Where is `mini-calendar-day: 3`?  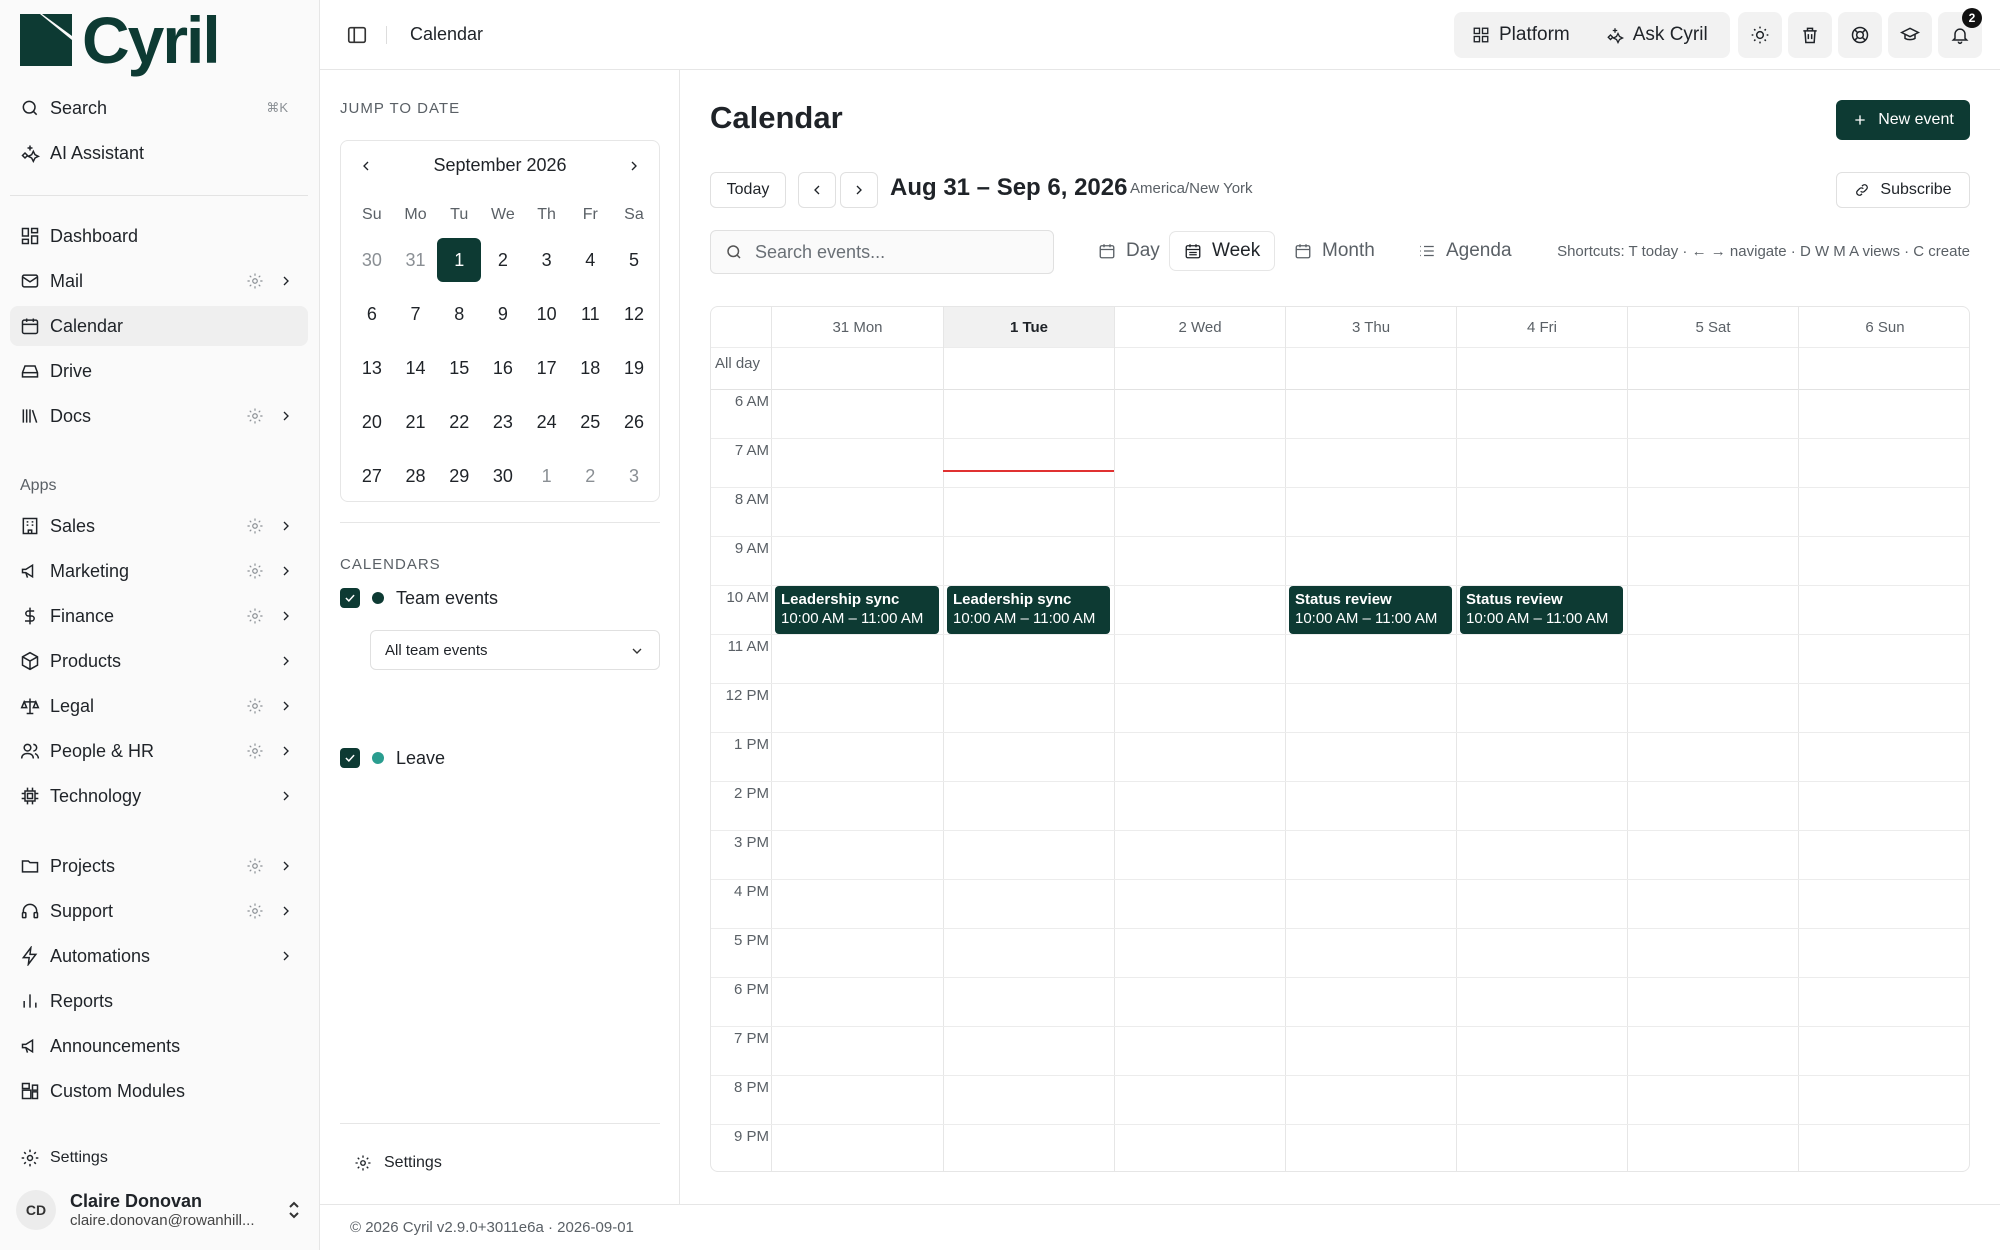
mini-calendar-day: 3 is located at coordinates (547, 260).